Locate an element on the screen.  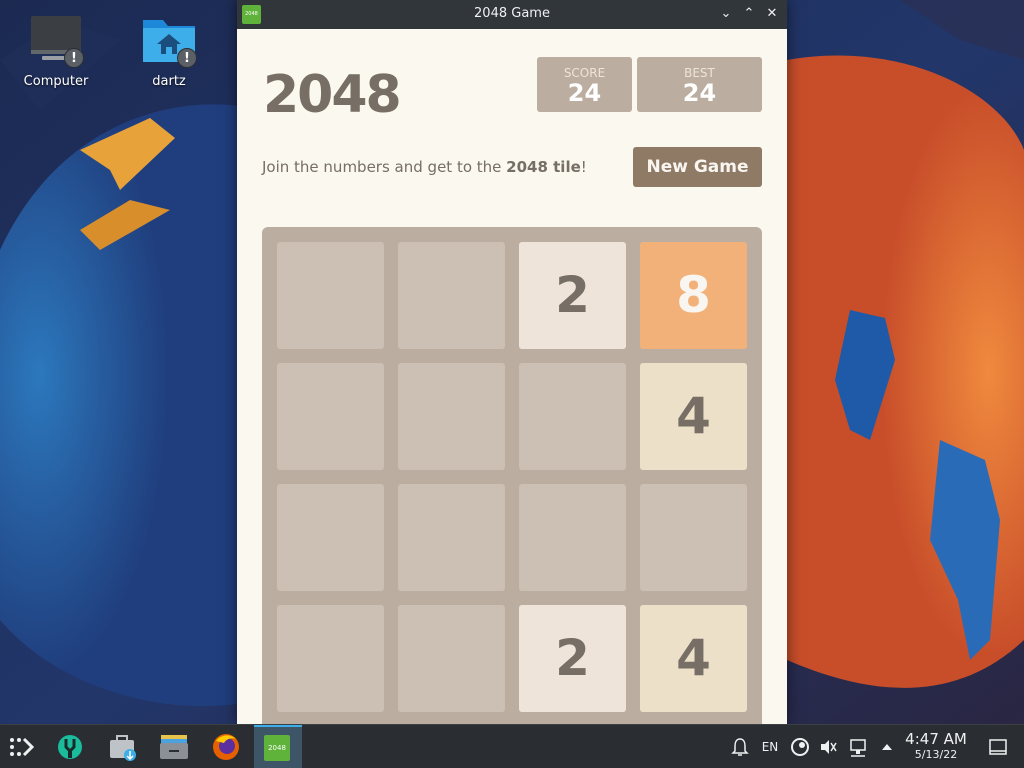
clock-time: 4:47 AM is located at coordinates (936, 739).